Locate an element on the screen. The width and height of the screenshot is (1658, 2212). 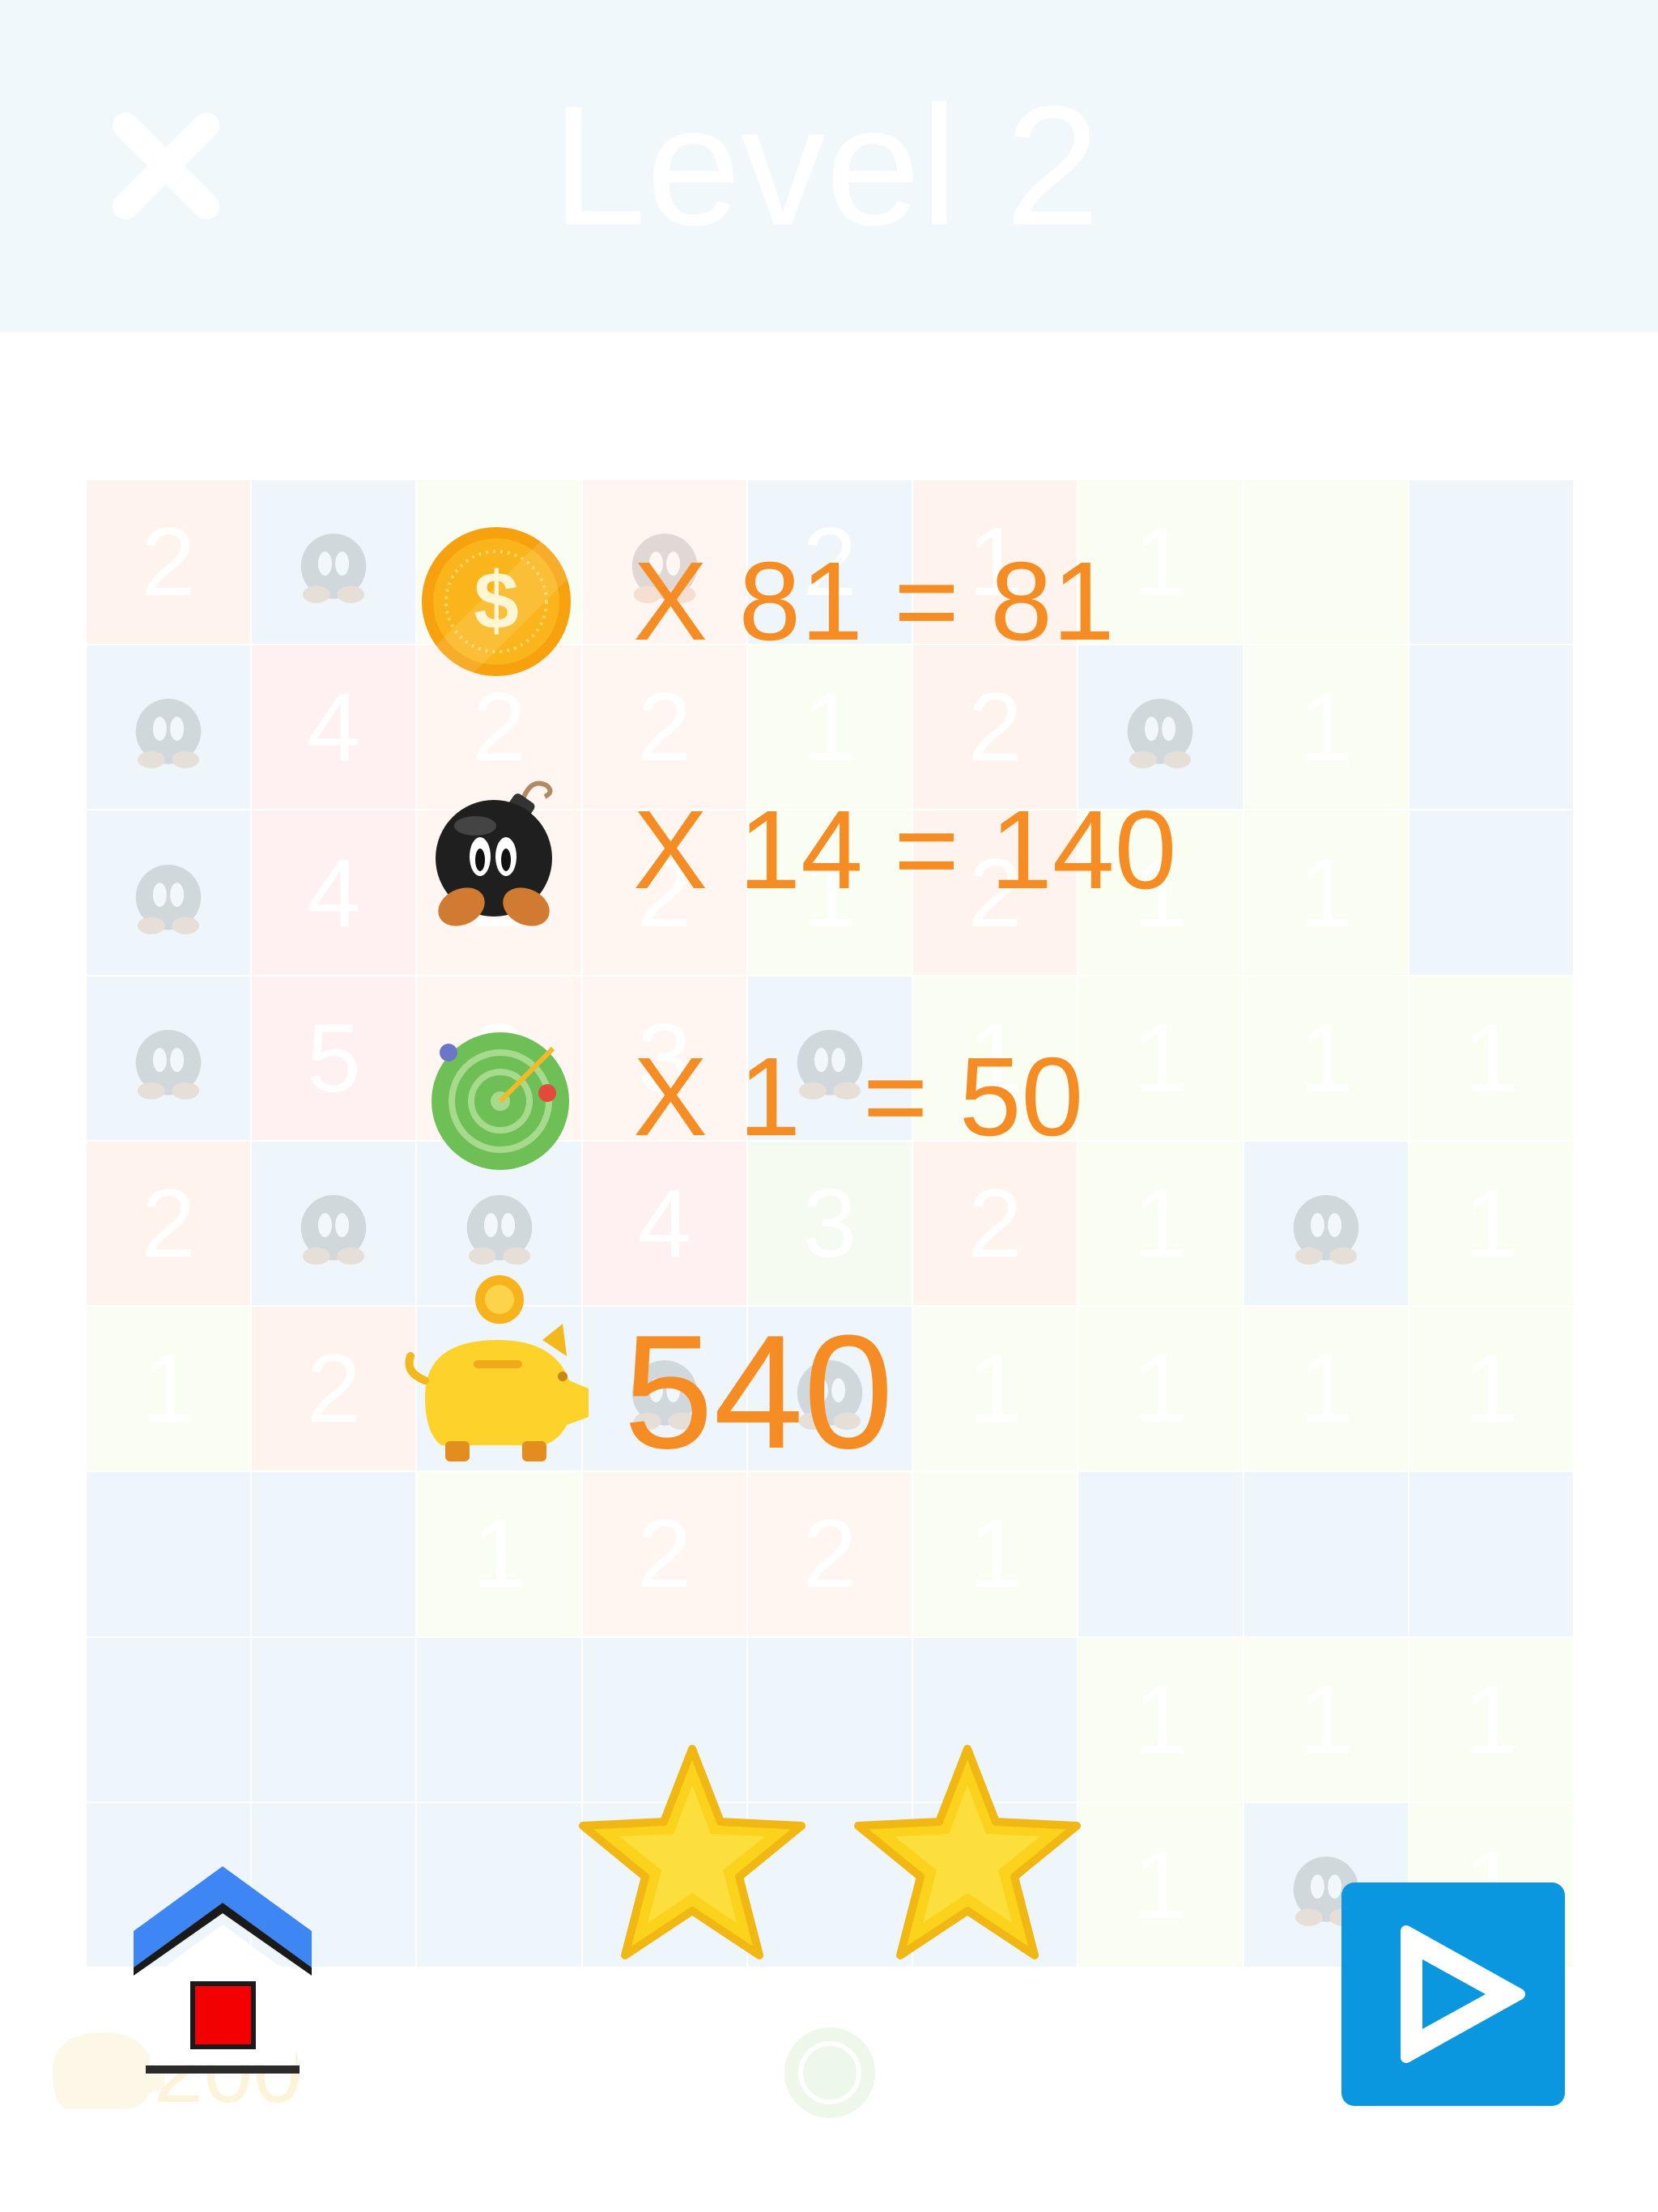
home-button is located at coordinates (222, 1978).